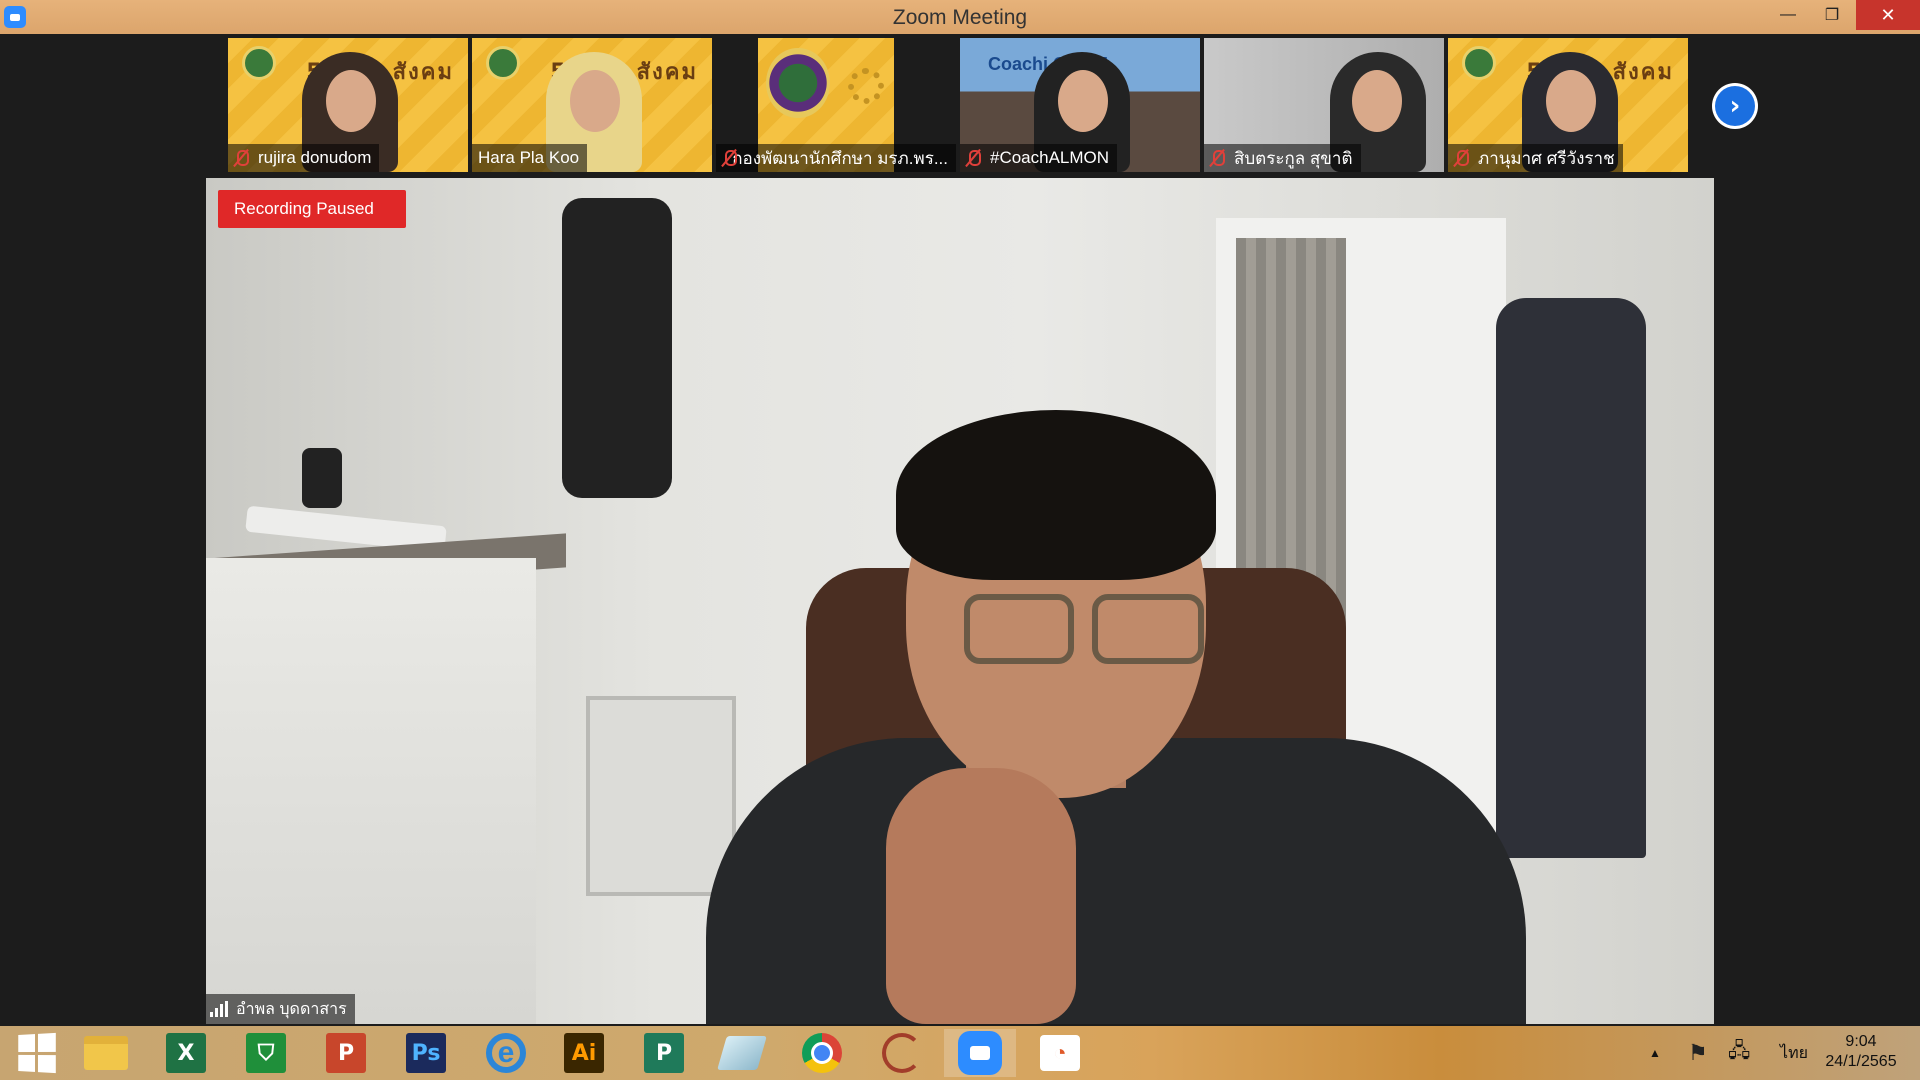 This screenshot has width=1920, height=1080. I want to click on taskbar-internet-explorer: e, so click(506, 1053).